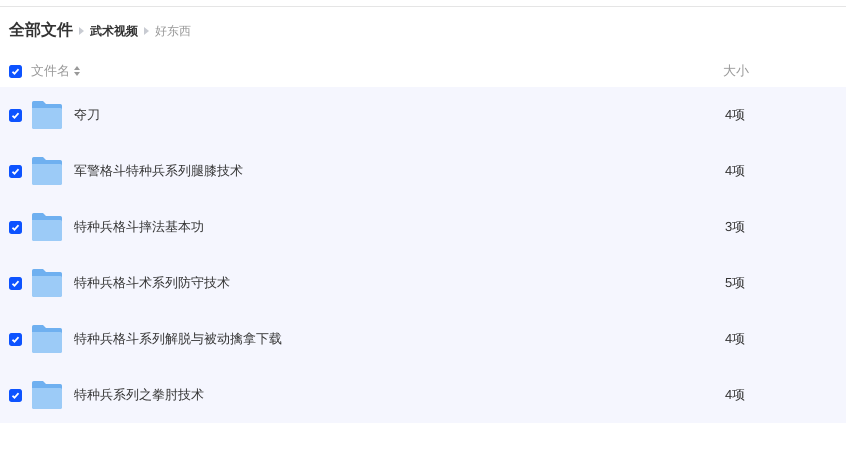  Describe the element at coordinates (735, 227) in the screenshot. I see `file-size: 3项` at that location.